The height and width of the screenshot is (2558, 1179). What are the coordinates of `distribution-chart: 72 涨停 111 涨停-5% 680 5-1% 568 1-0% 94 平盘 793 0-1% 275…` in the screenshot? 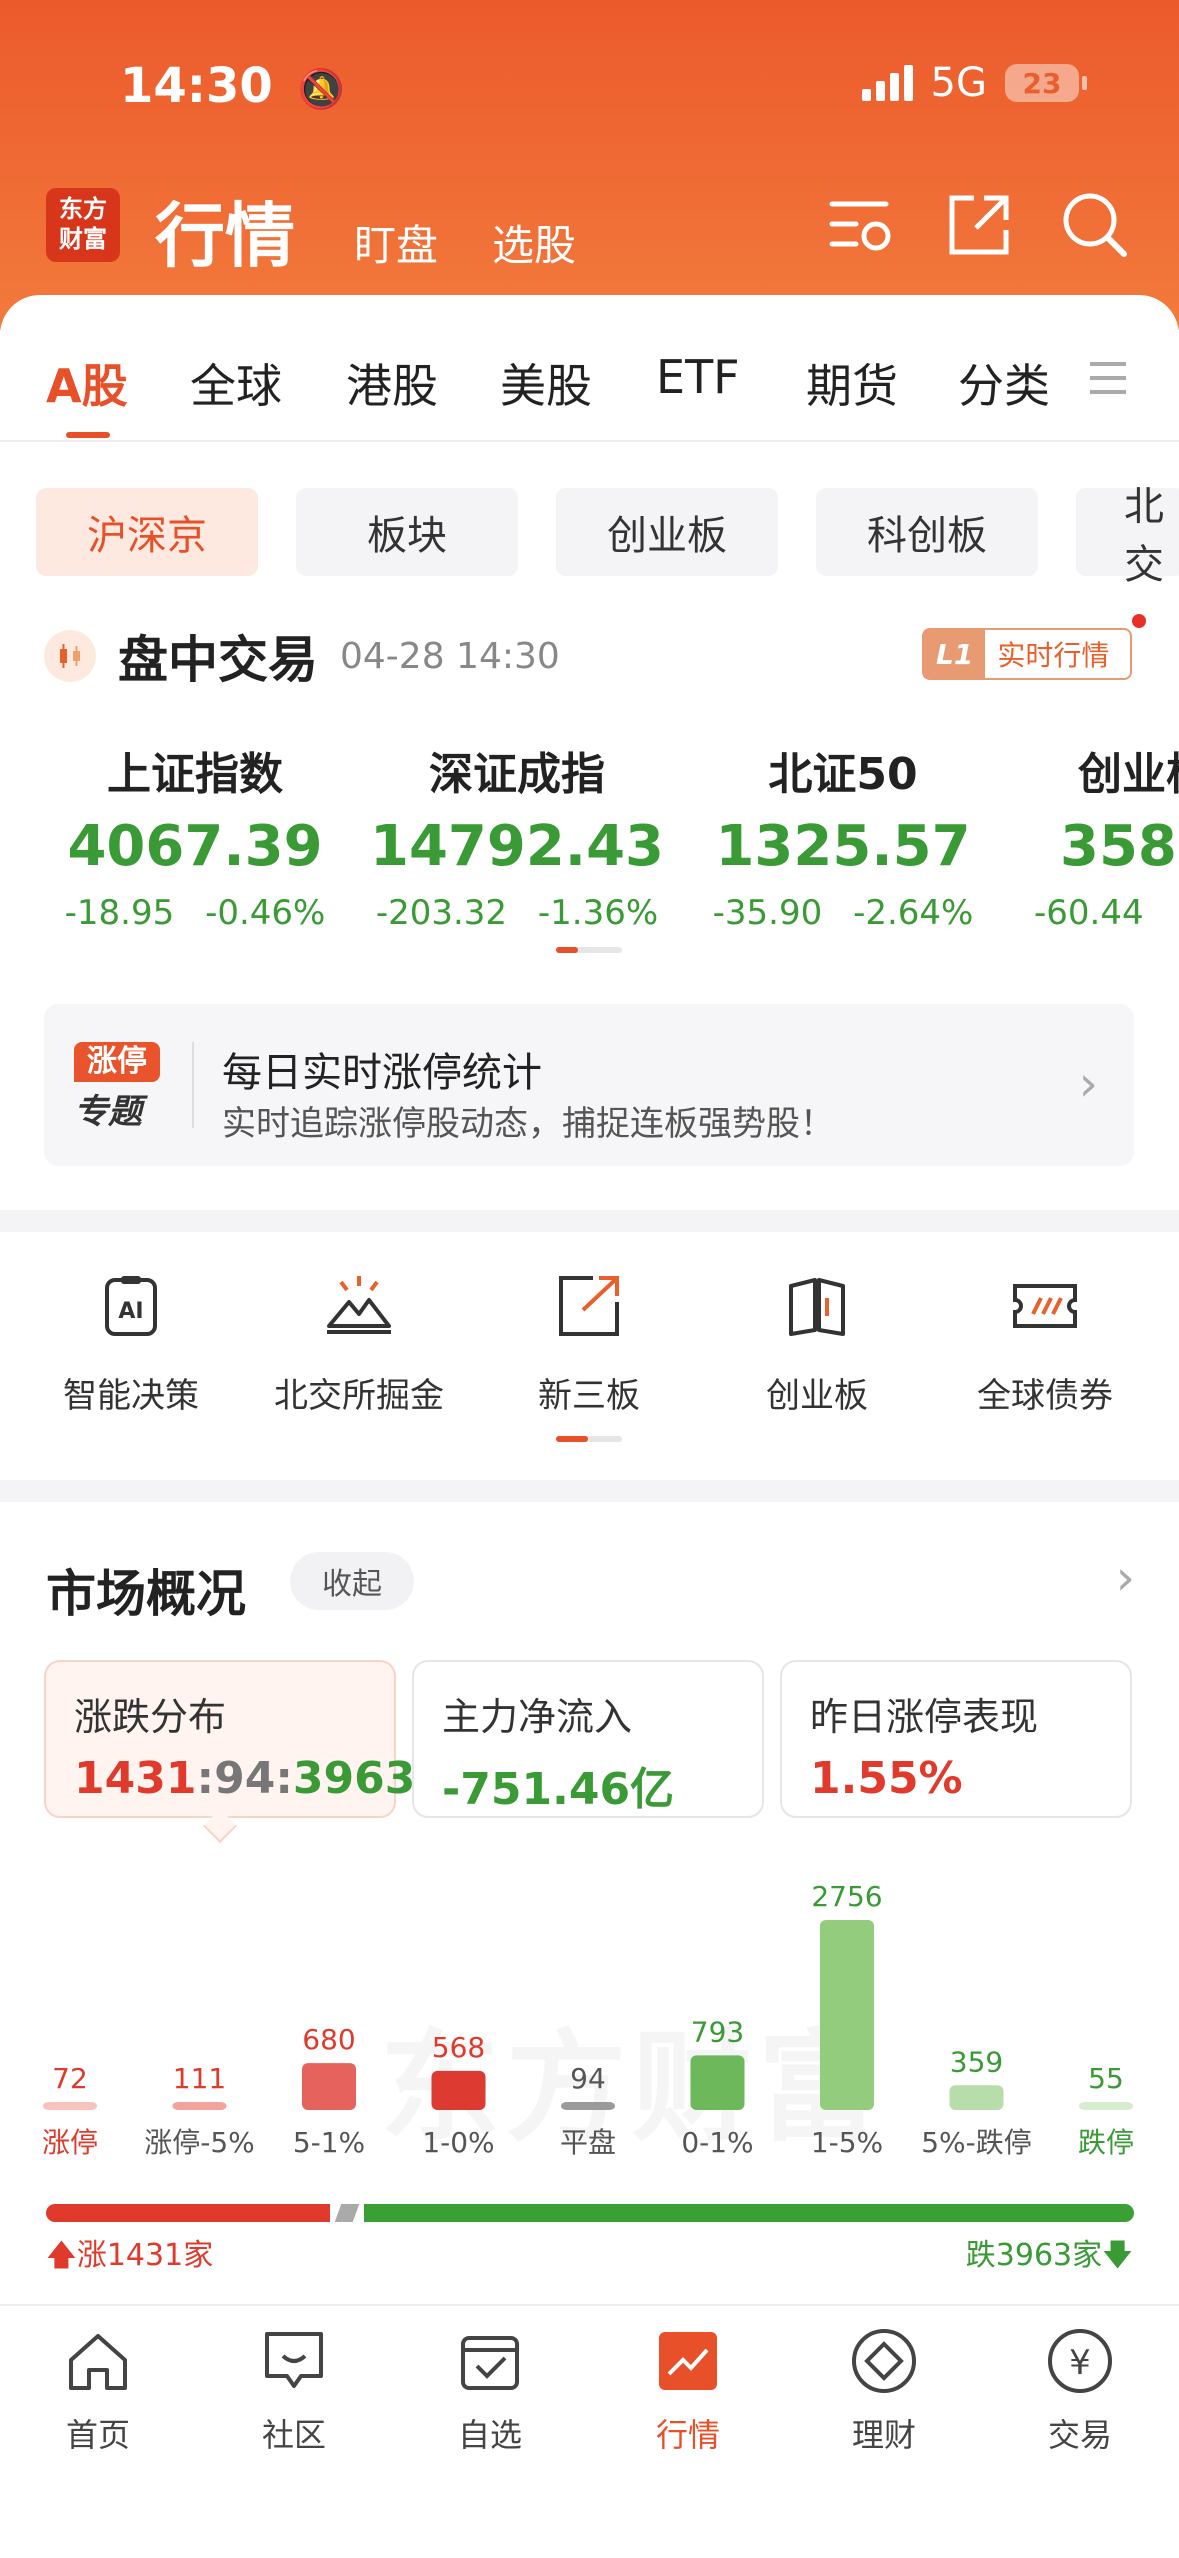 It's located at (588, 2019).